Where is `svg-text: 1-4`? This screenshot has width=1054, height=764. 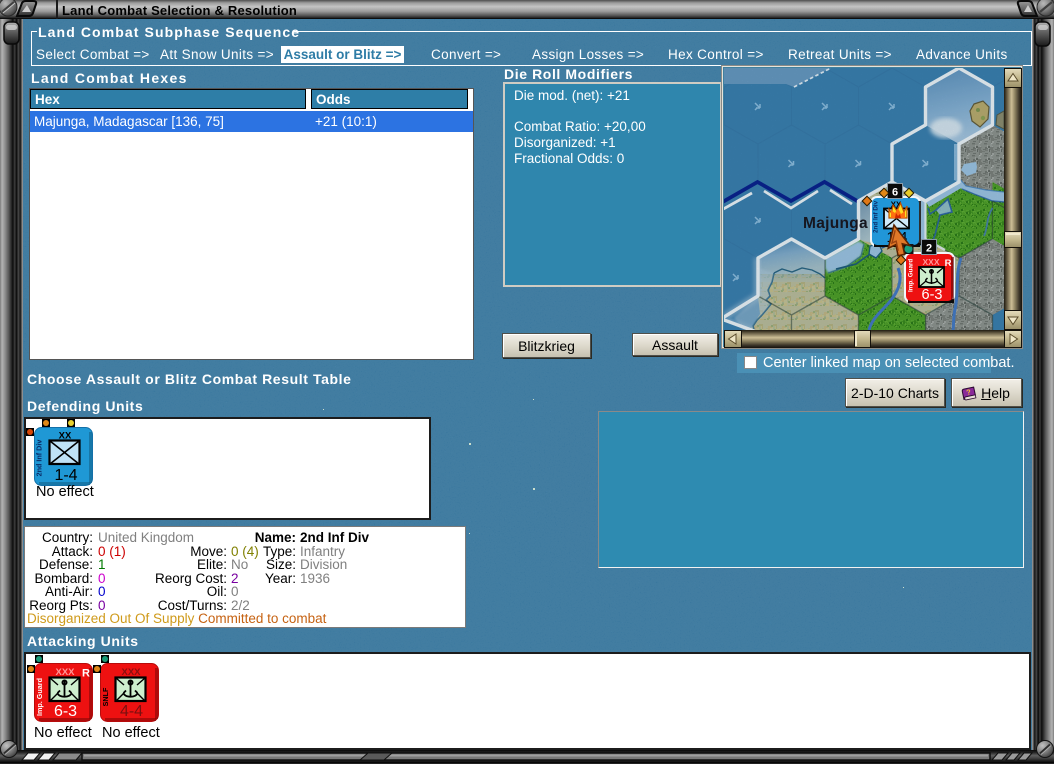
svg-text: 1-4 is located at coordinates (65, 475).